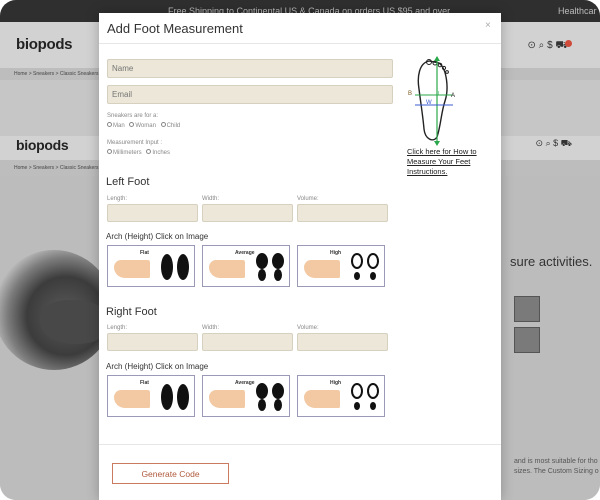 This screenshot has height=500, width=600. Describe the element at coordinates (117, 328) in the screenshot. I see `right-length-label: Length:` at that location.